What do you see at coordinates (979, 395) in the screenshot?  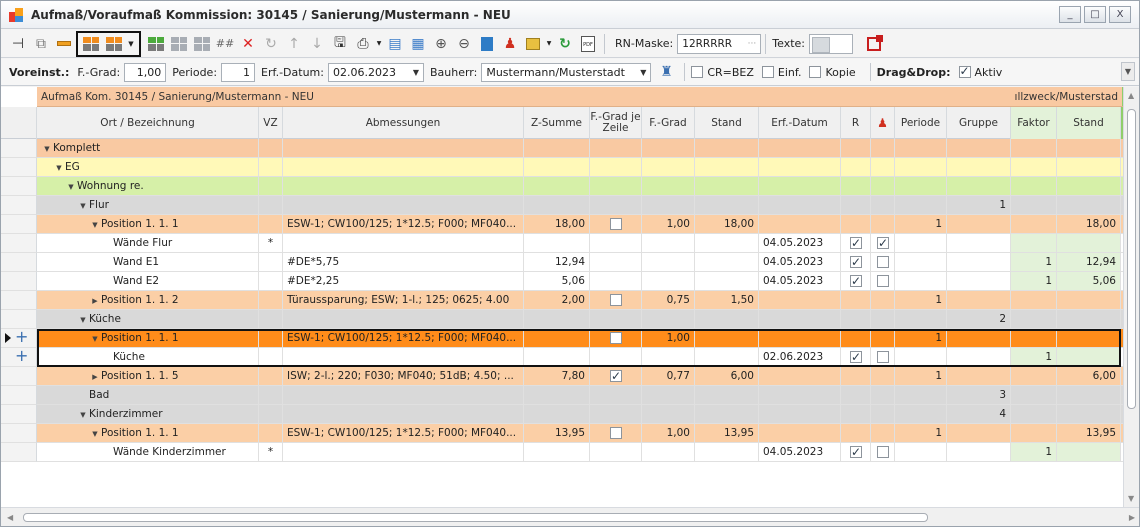 I see `grid-cell: 3` at bounding box center [979, 395].